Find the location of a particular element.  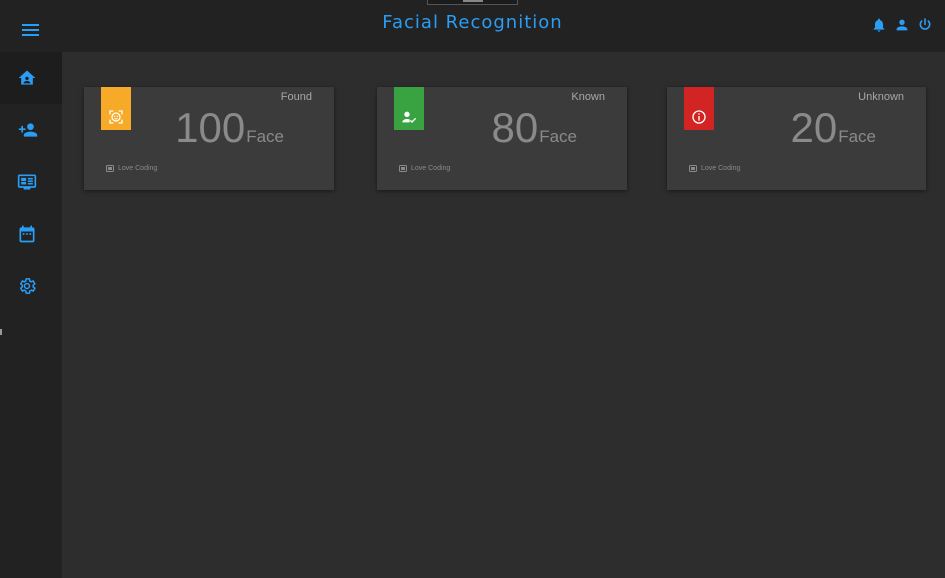

monitor-icon is located at coordinates (27, 182).